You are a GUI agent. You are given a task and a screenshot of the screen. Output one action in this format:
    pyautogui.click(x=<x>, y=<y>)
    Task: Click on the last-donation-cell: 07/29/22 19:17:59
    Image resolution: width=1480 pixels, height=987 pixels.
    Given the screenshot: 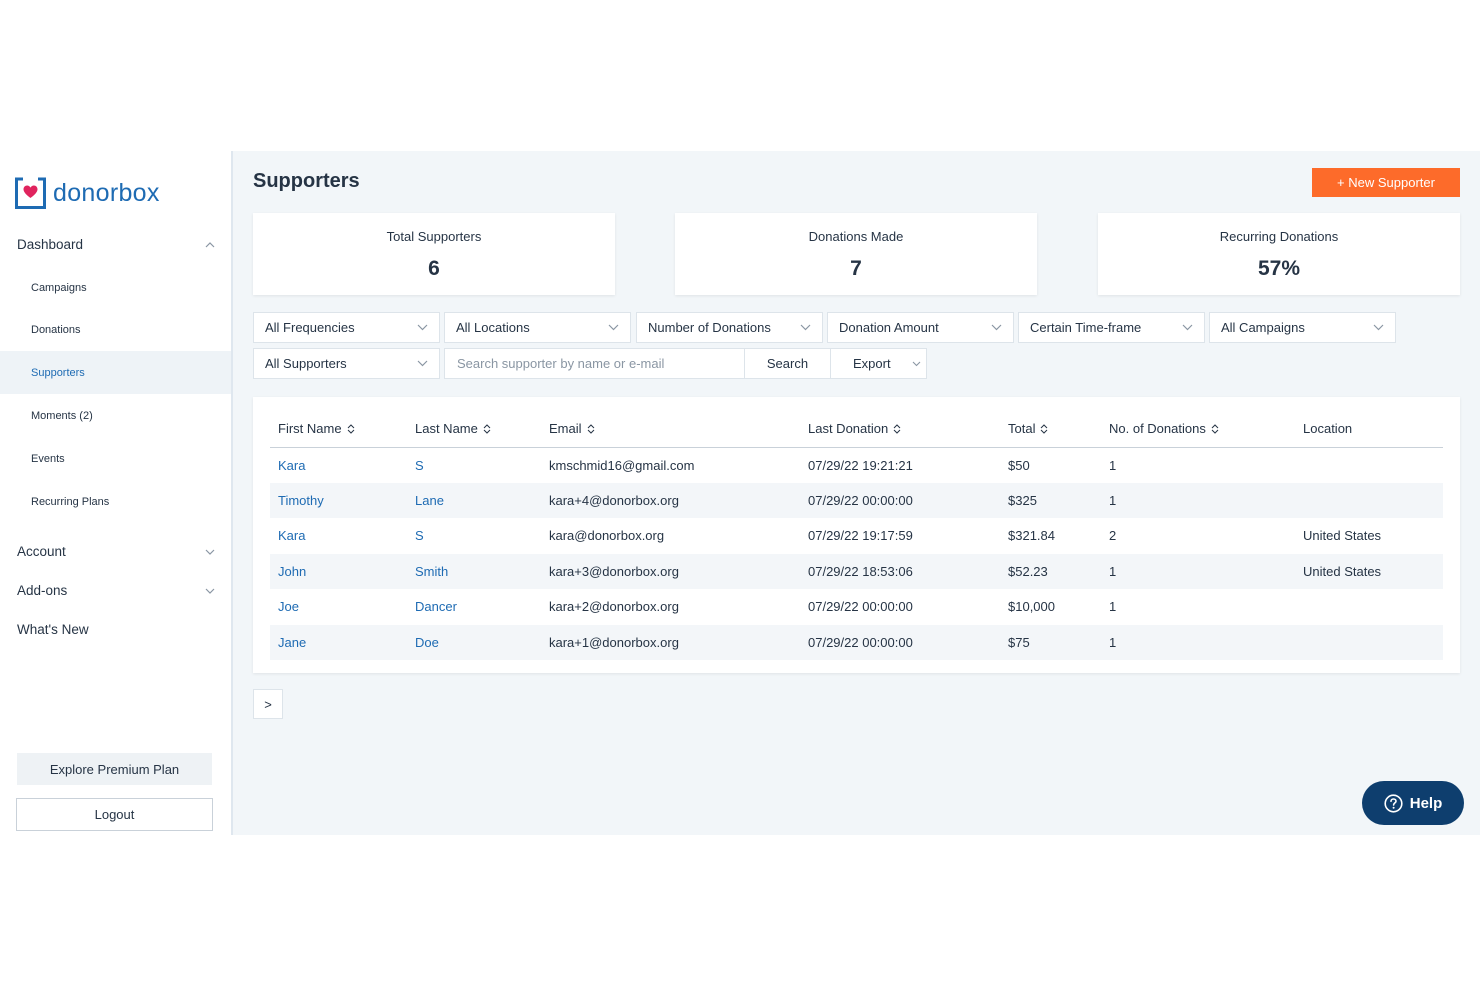 What is the action you would take?
    pyautogui.click(x=860, y=536)
    